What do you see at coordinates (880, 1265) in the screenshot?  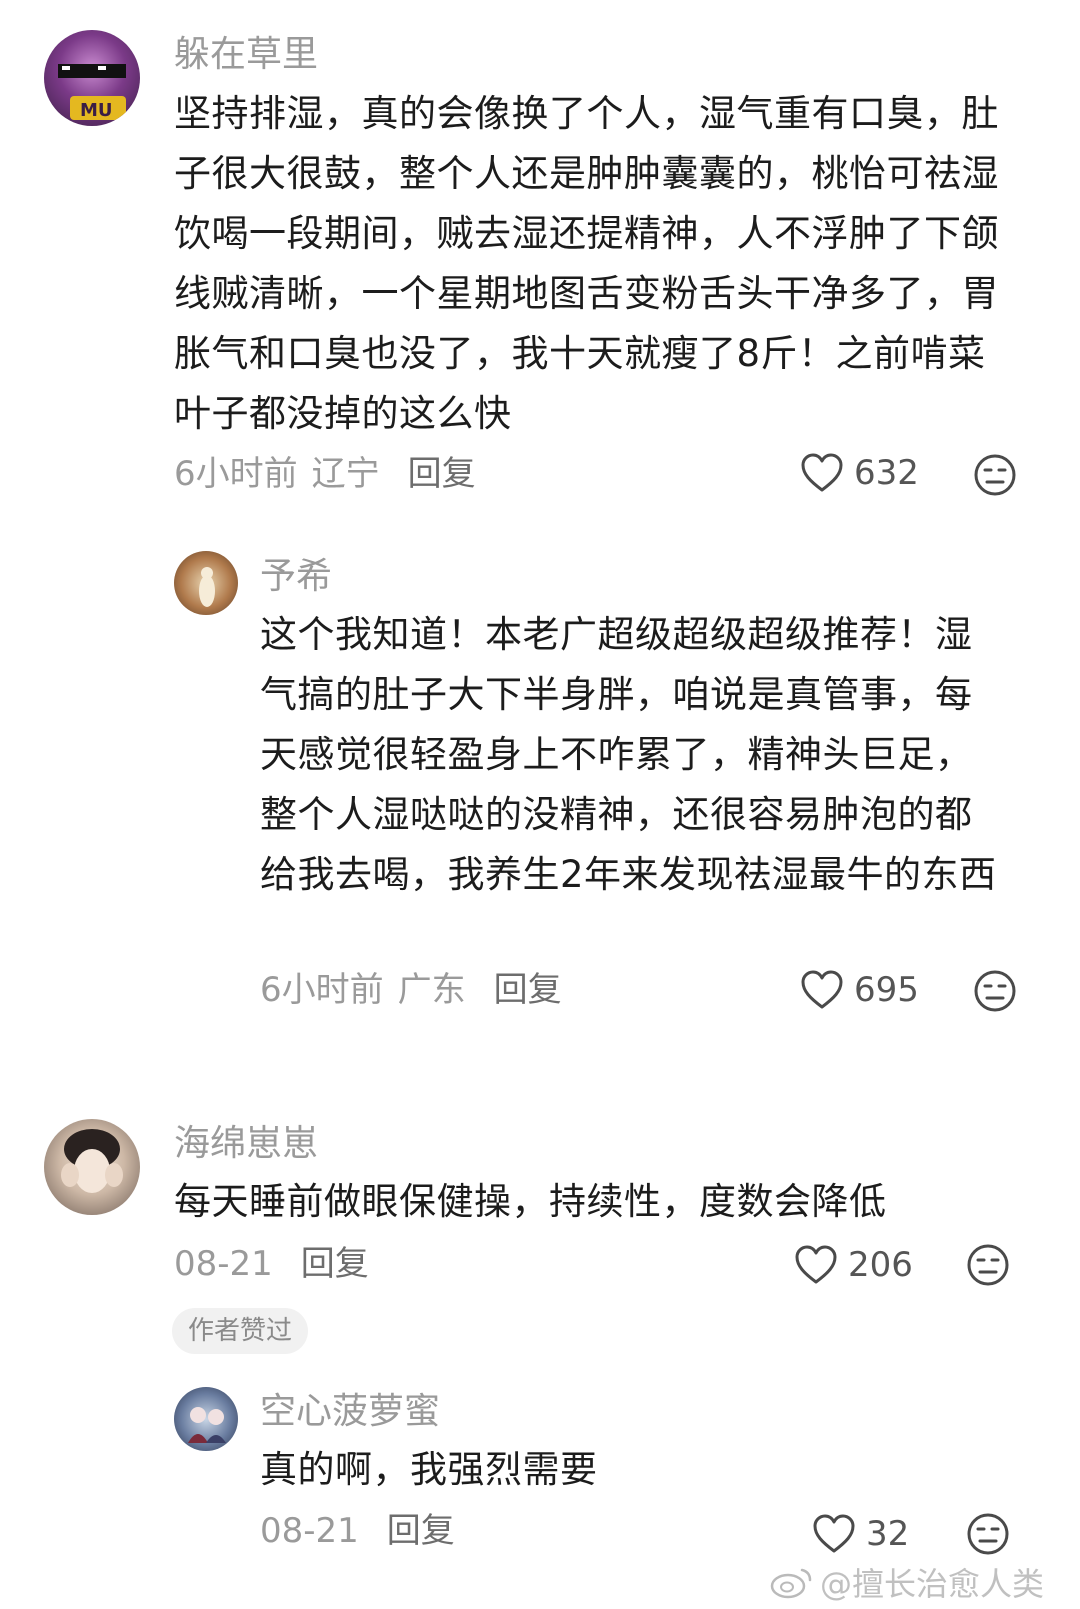 I see `like-count: 206` at bounding box center [880, 1265].